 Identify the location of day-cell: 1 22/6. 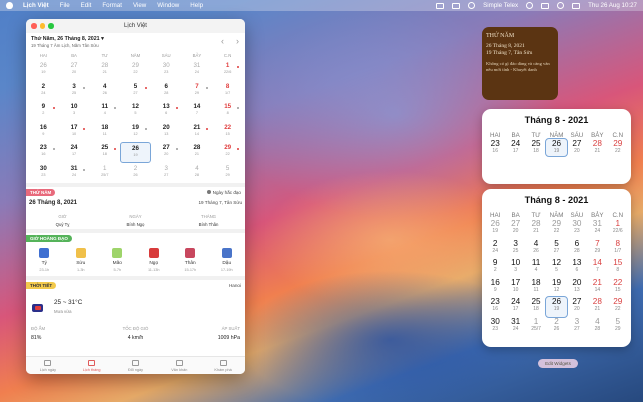
(227, 70).